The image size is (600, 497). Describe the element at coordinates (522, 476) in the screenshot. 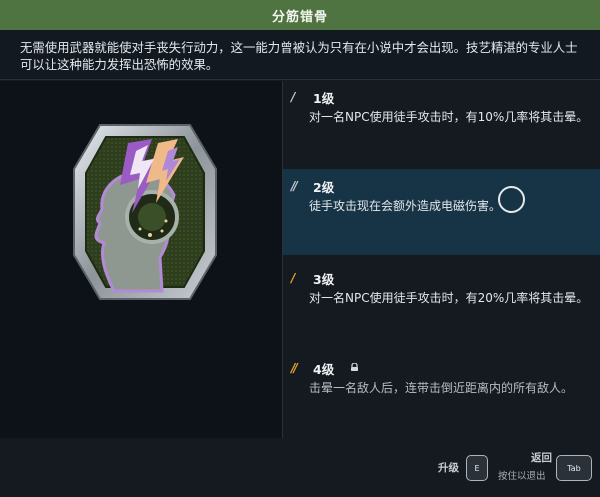

I see `exit-hint-label: 按住以退出` at that location.